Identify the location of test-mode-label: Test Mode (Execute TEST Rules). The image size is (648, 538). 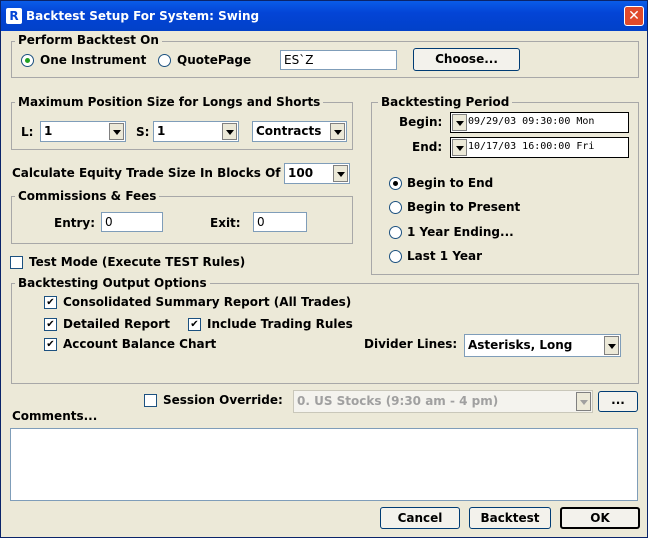
(137, 262).